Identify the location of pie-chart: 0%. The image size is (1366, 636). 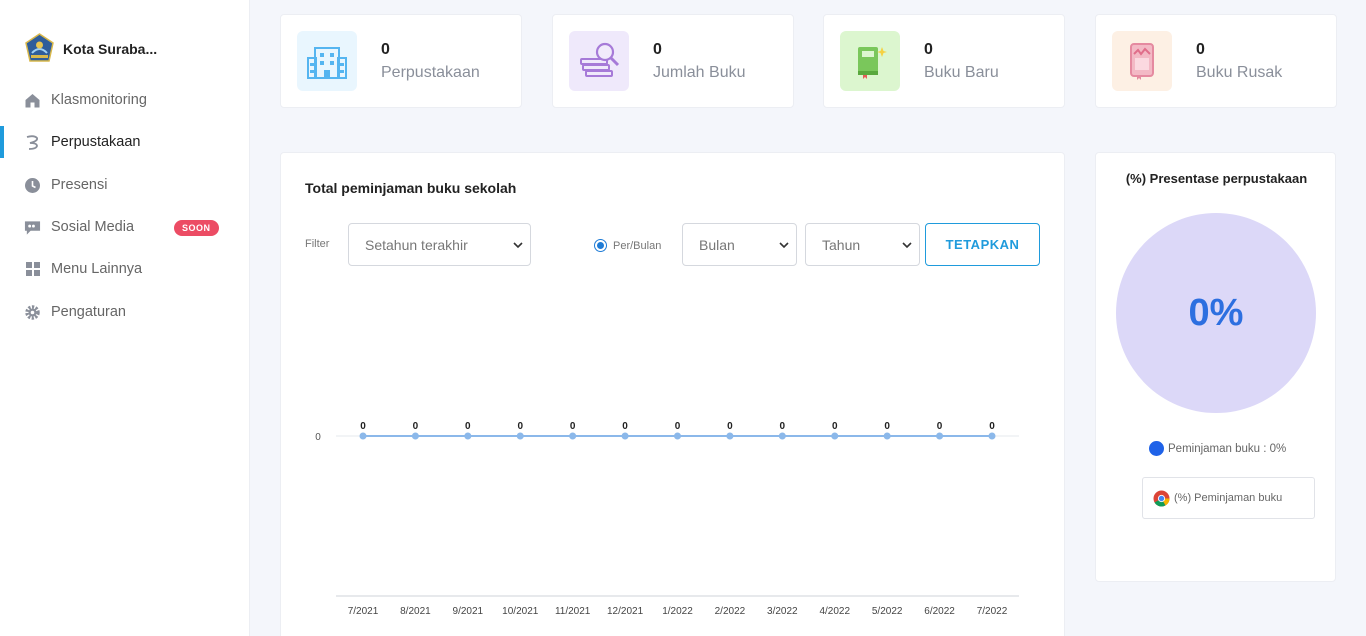
(1216, 313).